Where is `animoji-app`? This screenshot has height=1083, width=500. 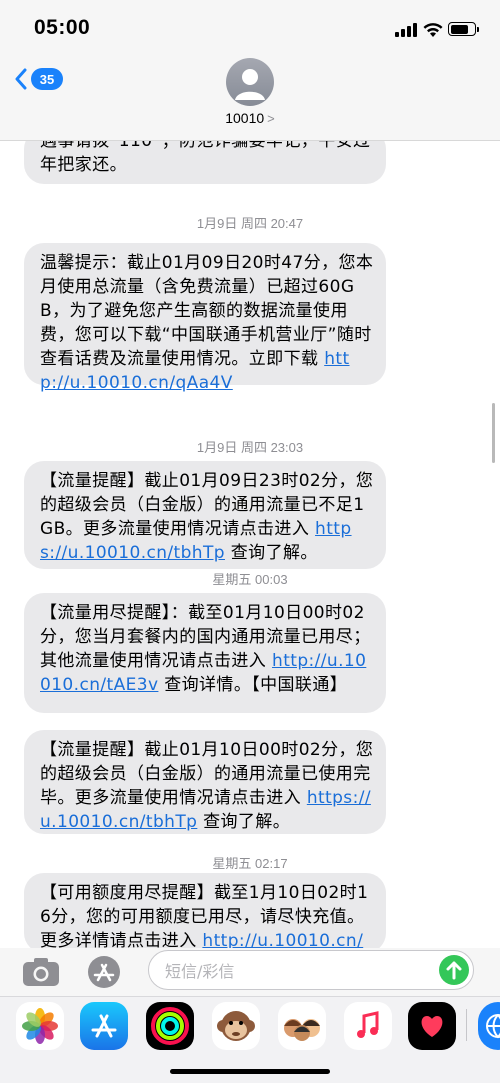 animoji-app is located at coordinates (236, 1026).